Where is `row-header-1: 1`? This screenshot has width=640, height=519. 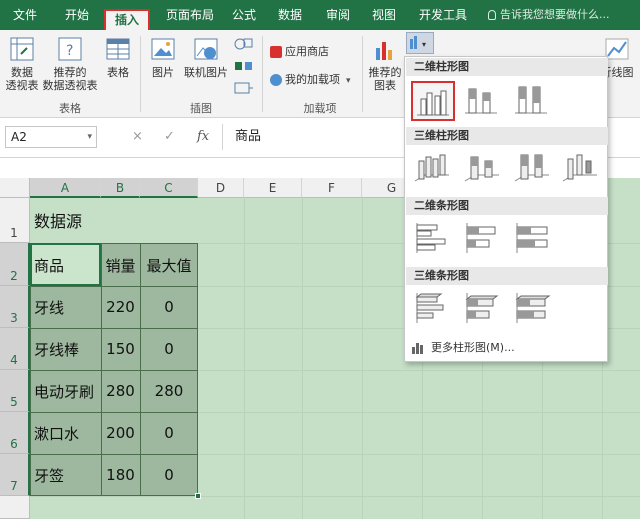 row-header-1: 1 is located at coordinates (15, 220).